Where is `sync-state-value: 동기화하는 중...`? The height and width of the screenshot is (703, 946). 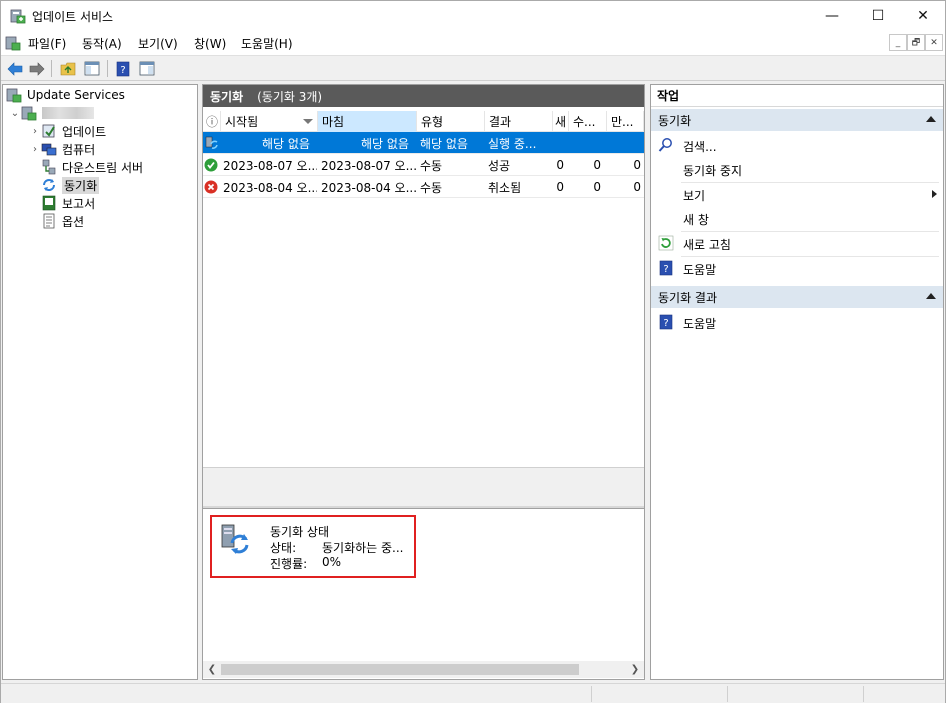
sync-state-value: 동기화하는 중... is located at coordinates (363, 548).